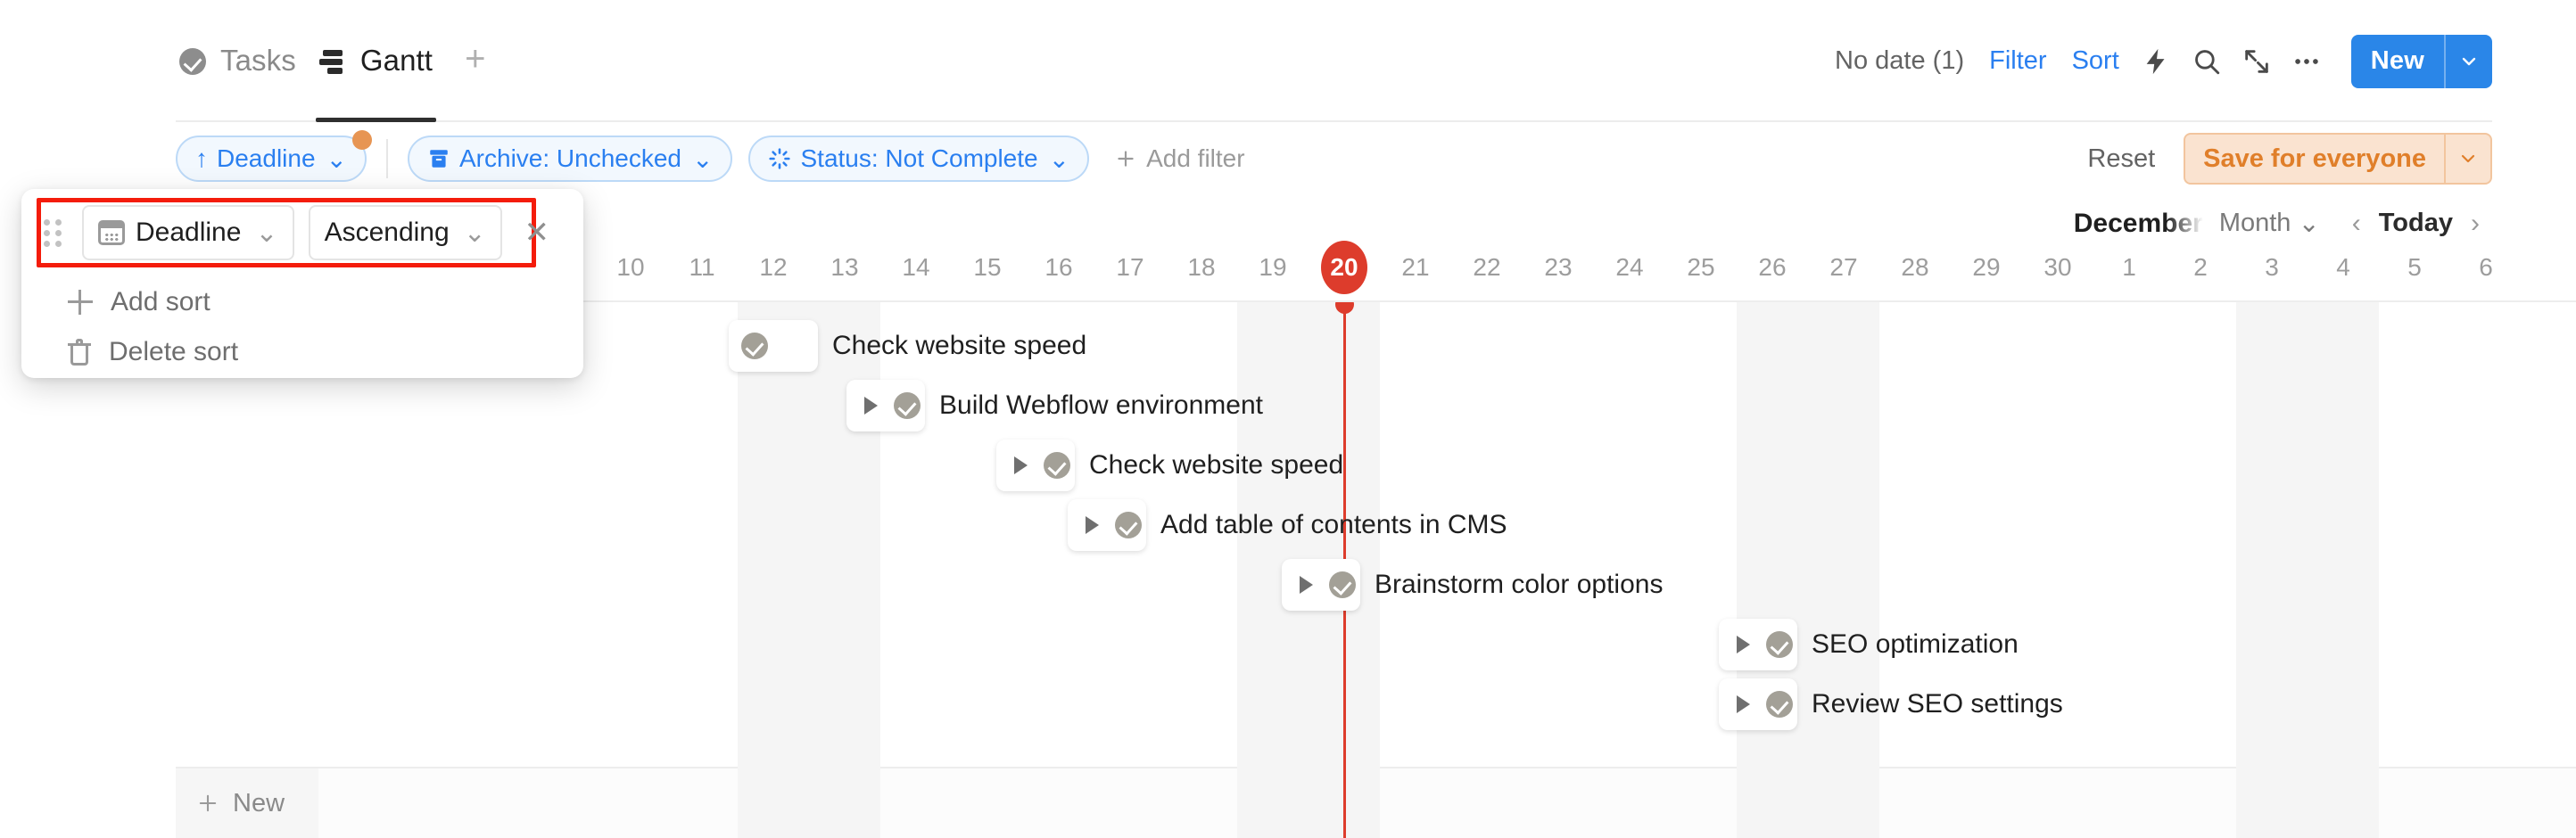  I want to click on sort-field-label: Deadline, so click(189, 232).